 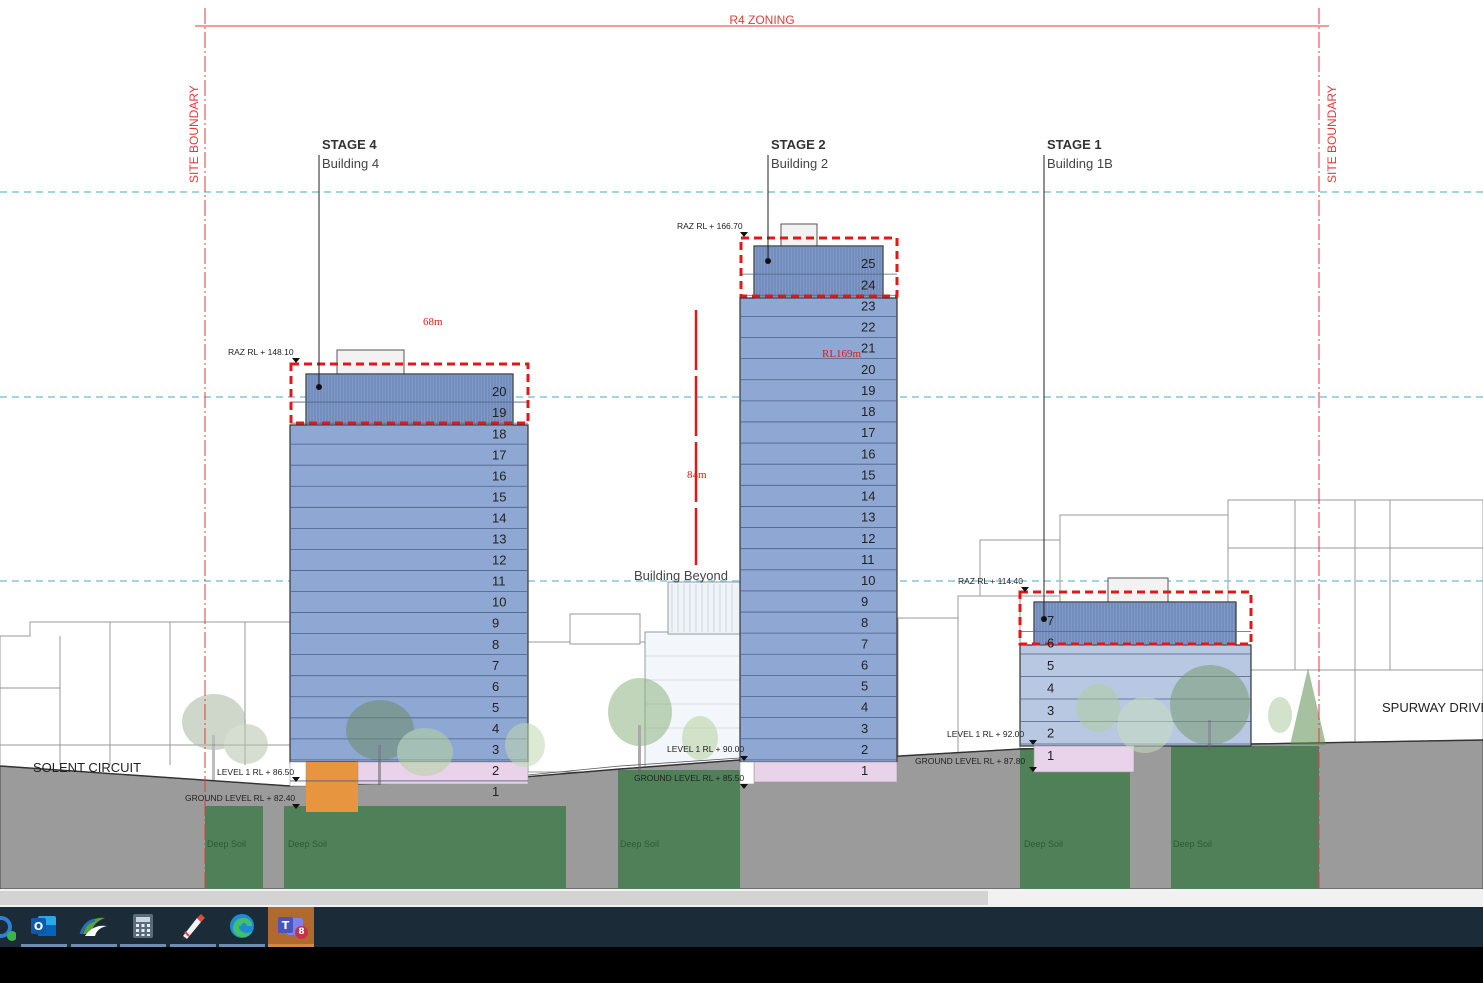 I want to click on teams-icon: T 8, so click(x=291, y=927).